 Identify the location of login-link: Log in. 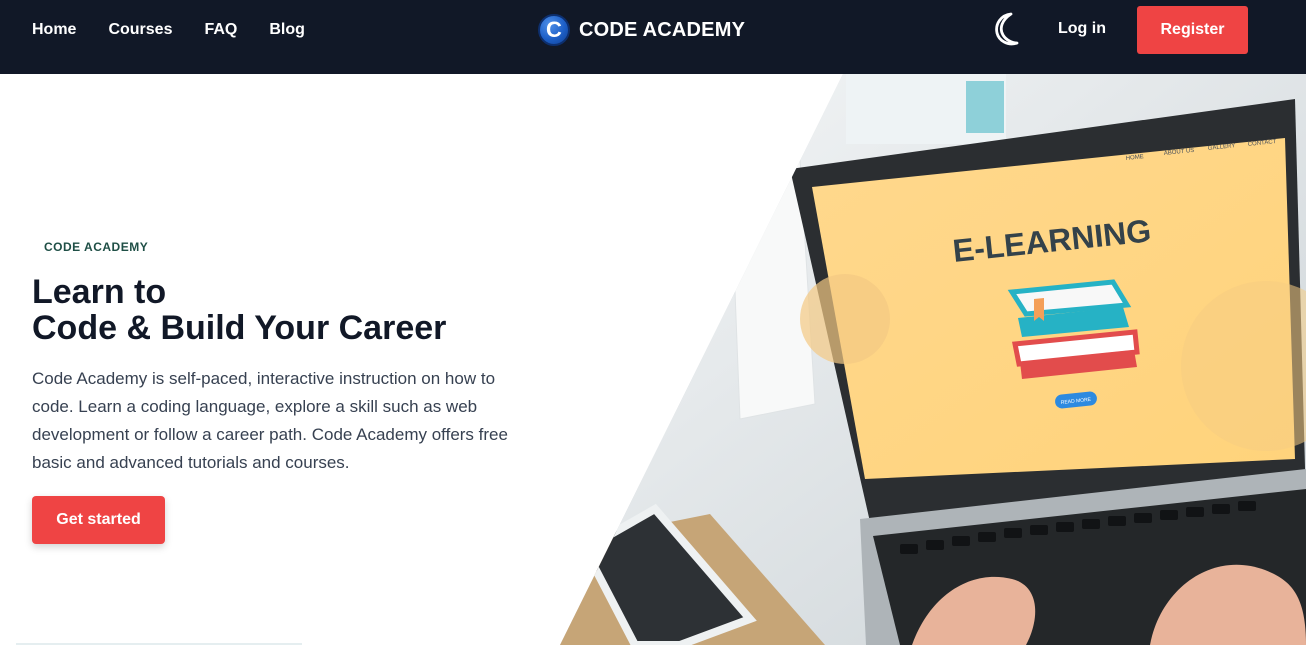
(1082, 29).